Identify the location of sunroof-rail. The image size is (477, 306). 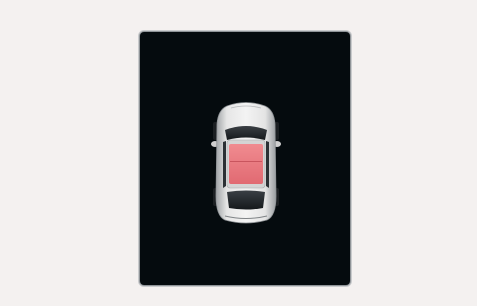
(246, 161).